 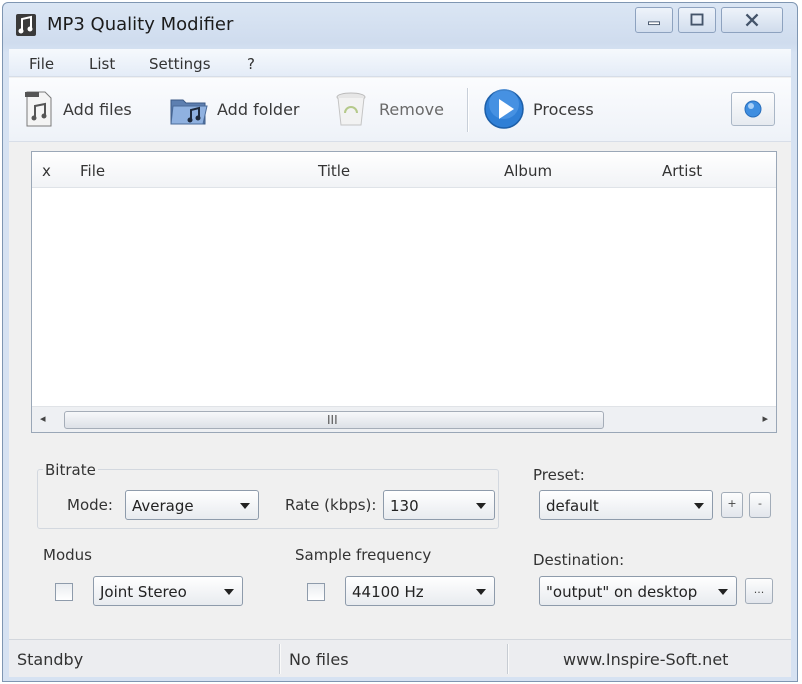 What do you see at coordinates (143, 592) in the screenshot?
I see `modus-value: Joint Stereo` at bounding box center [143, 592].